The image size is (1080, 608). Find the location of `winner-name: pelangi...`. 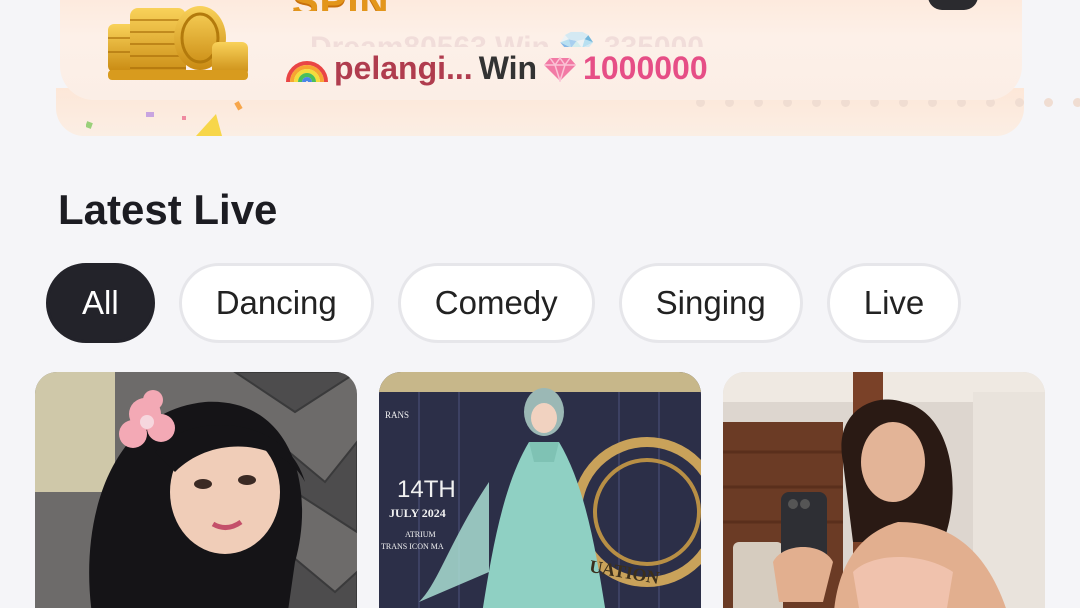

winner-name: pelangi... is located at coordinates (403, 68).